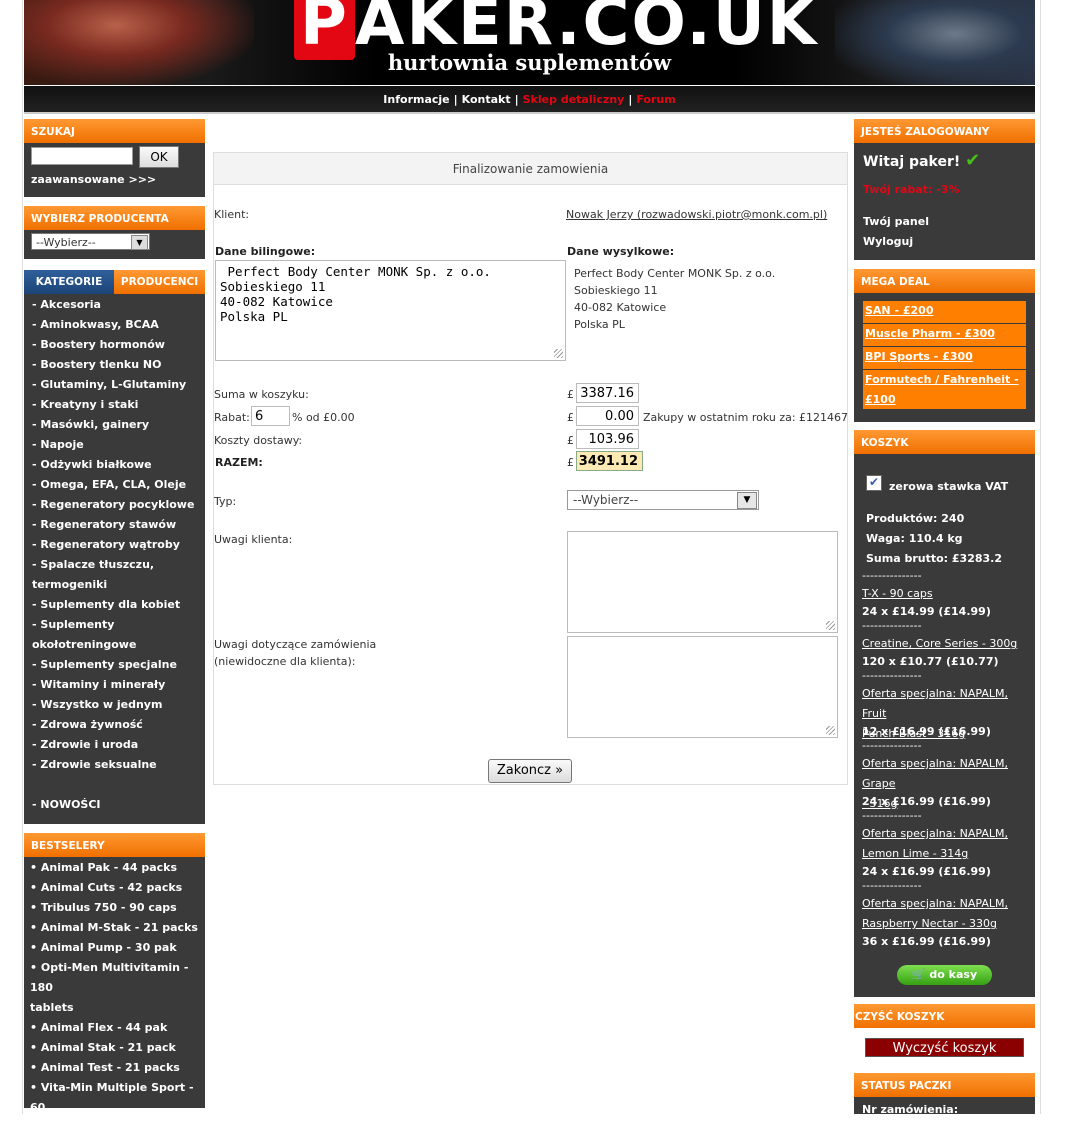  Describe the element at coordinates (114, 305) in the screenshot. I see `category-akcesoria: - Akcesoria` at that location.